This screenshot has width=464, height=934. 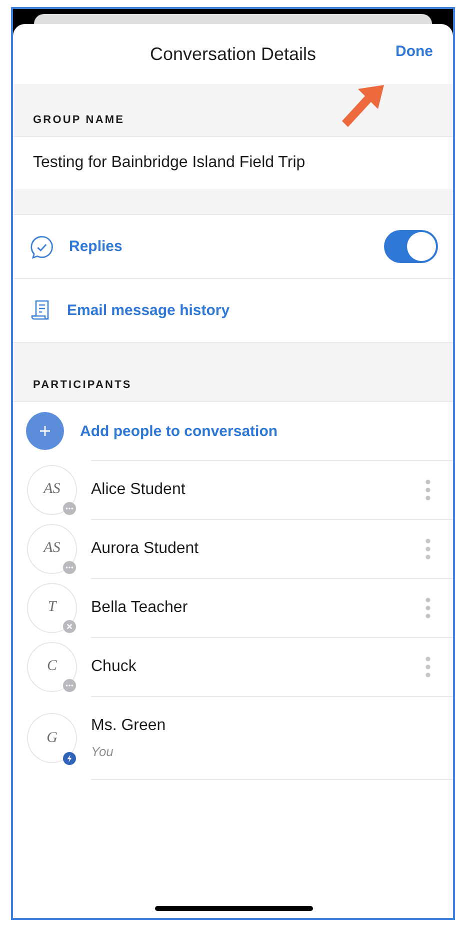 What do you see at coordinates (414, 51) in the screenshot?
I see `done-button: Done` at bounding box center [414, 51].